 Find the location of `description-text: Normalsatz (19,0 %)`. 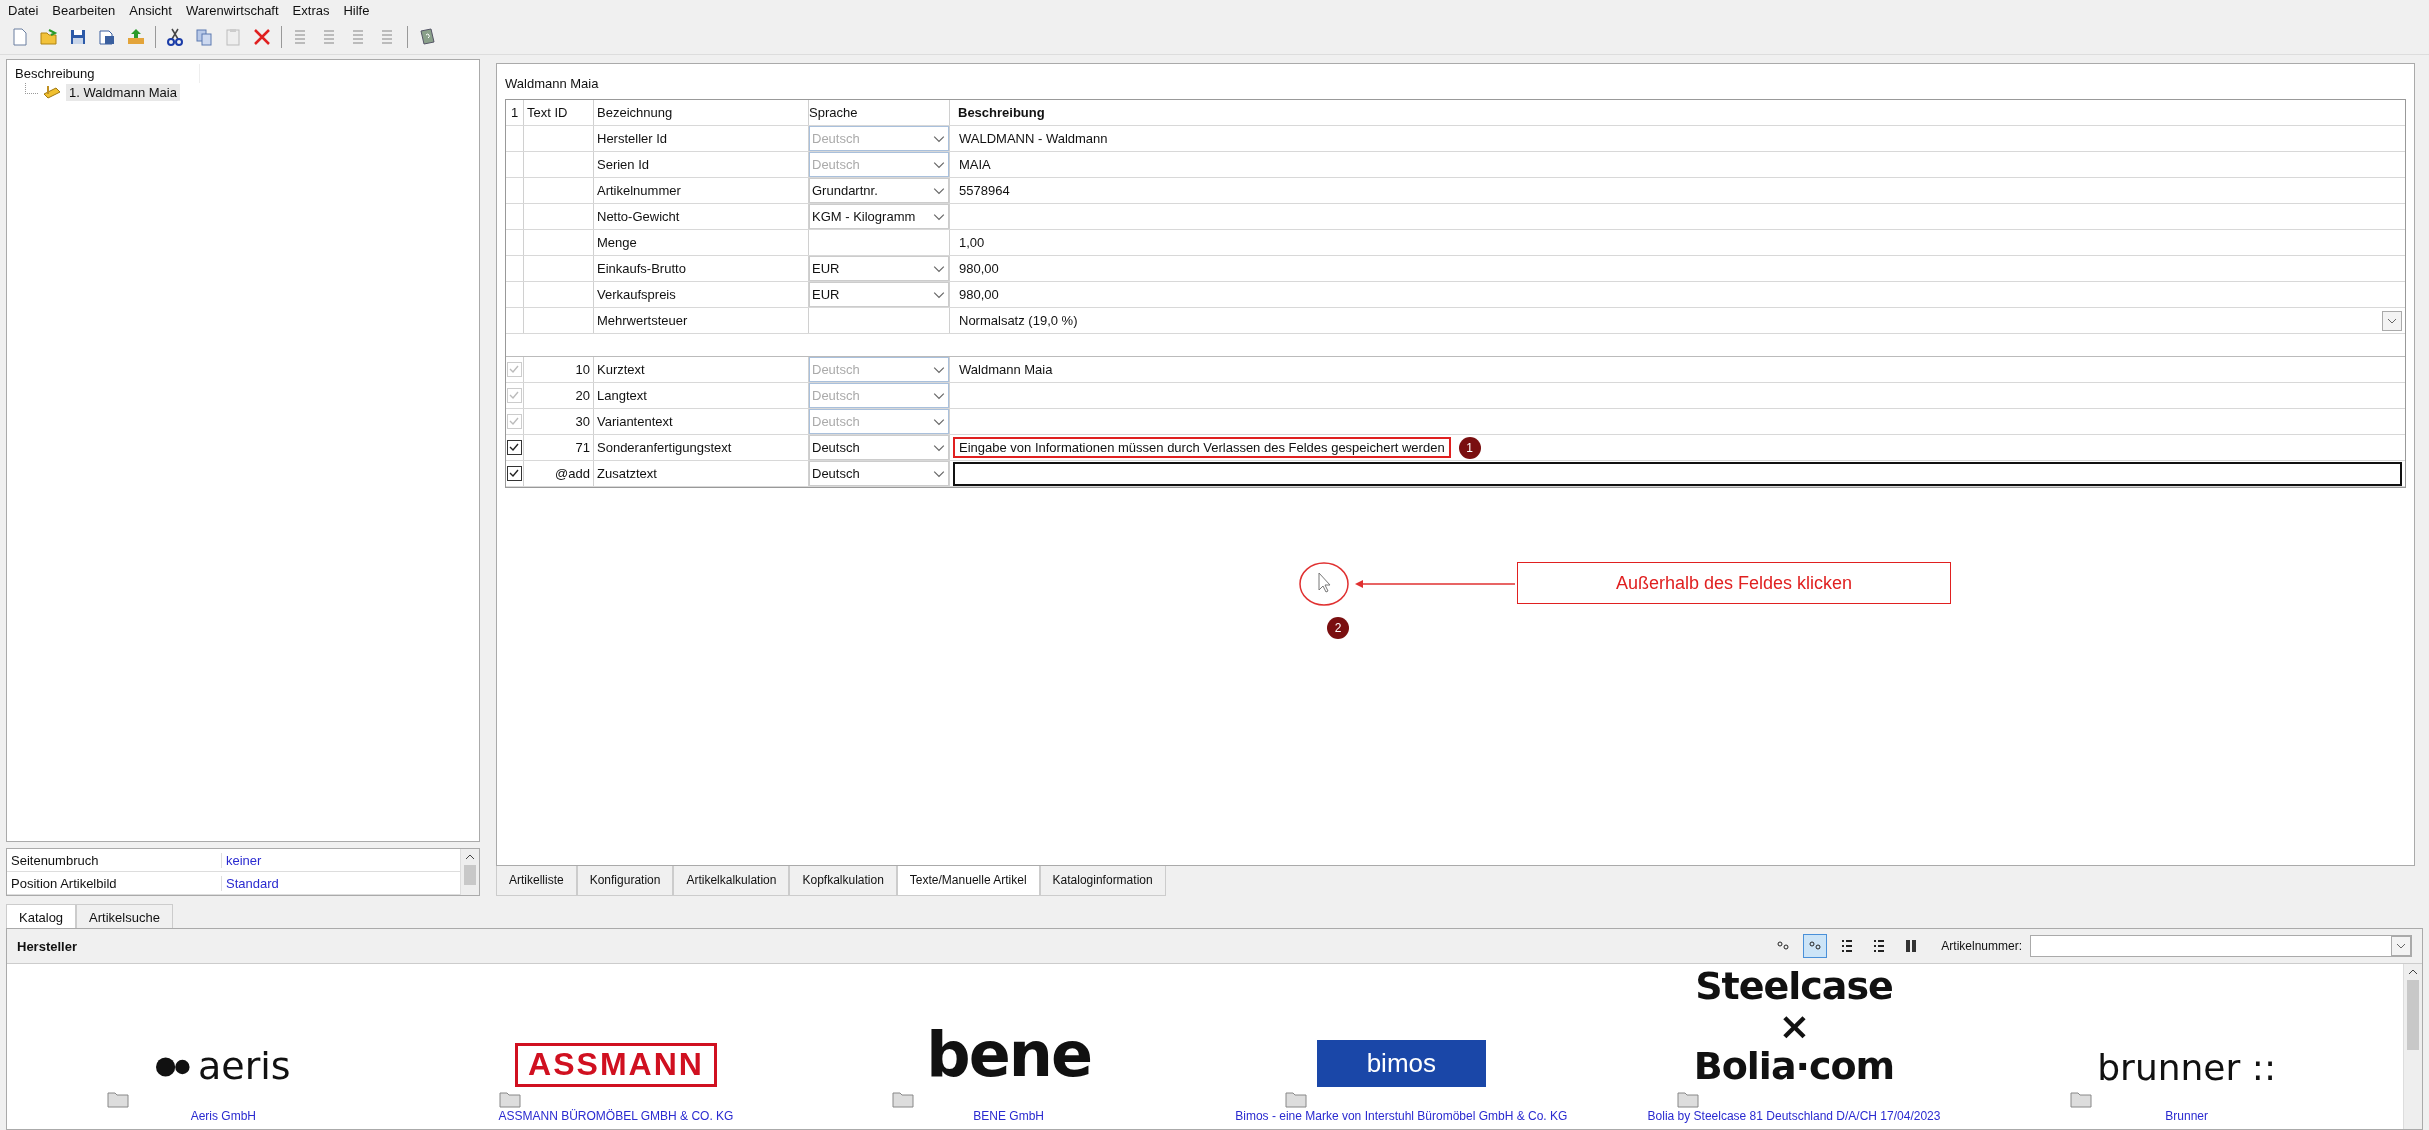

description-text: Normalsatz (19,0 %) is located at coordinates (1018, 321).